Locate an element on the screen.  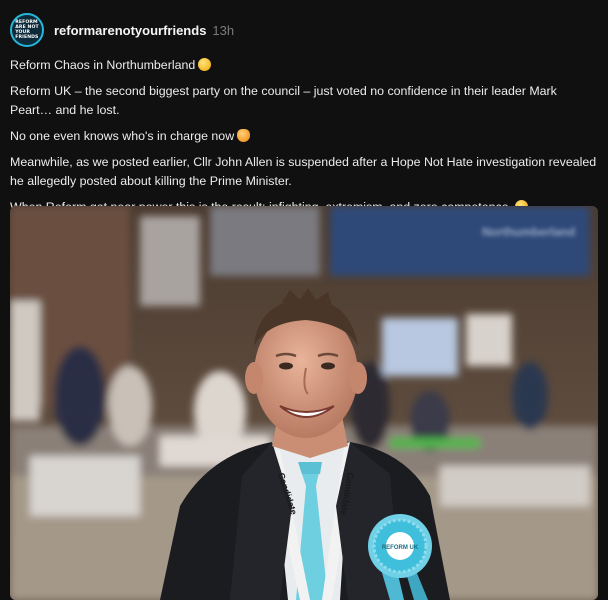
paragraph-text: No one even knows who's in charge now is located at coordinates (122, 136).